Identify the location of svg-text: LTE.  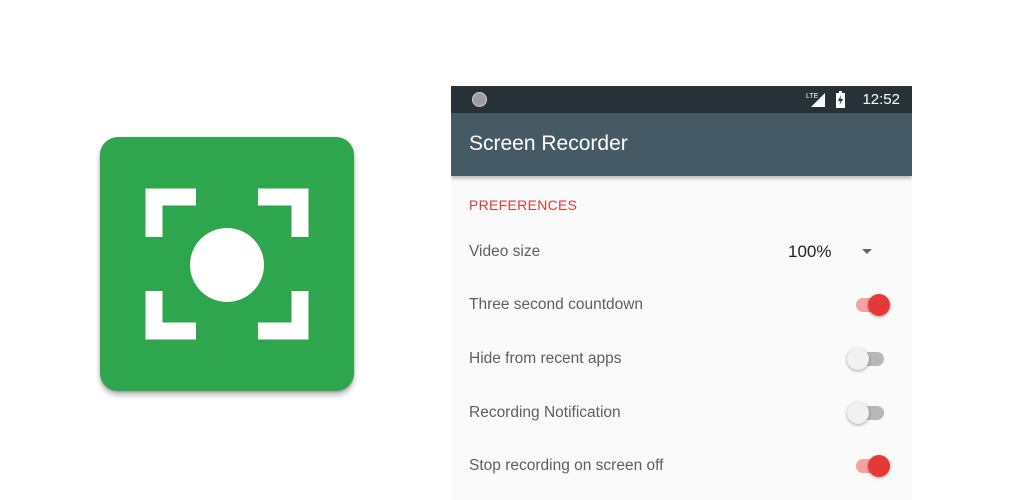
(812, 96).